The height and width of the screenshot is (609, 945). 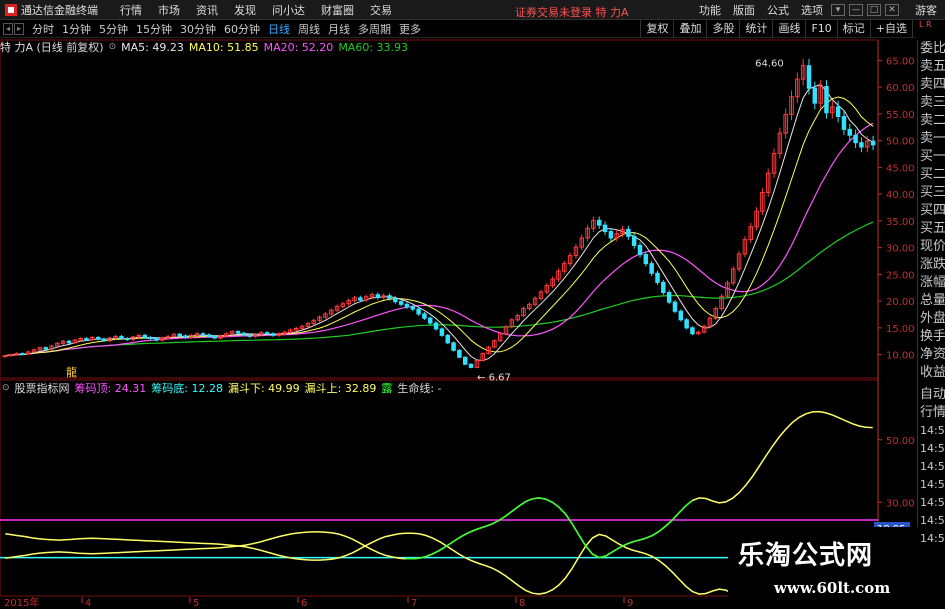 I want to click on date-tick-label: 4, so click(x=88, y=603).